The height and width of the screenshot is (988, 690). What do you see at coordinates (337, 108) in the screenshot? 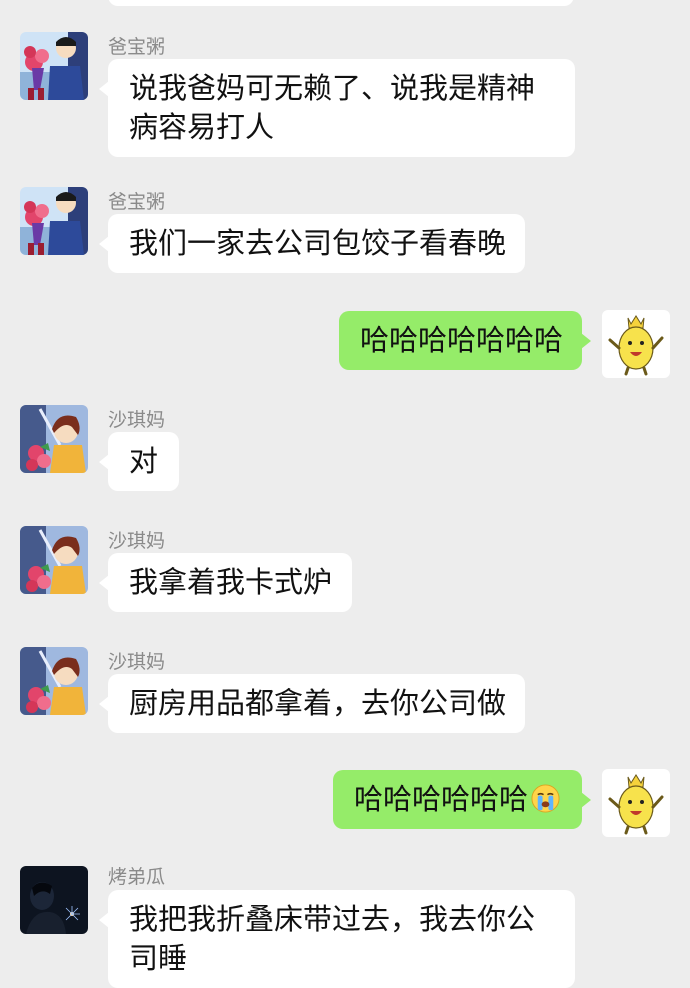
I see `message-bubble: 说我爸妈可无赖了、说我是精神病容易打人` at bounding box center [337, 108].